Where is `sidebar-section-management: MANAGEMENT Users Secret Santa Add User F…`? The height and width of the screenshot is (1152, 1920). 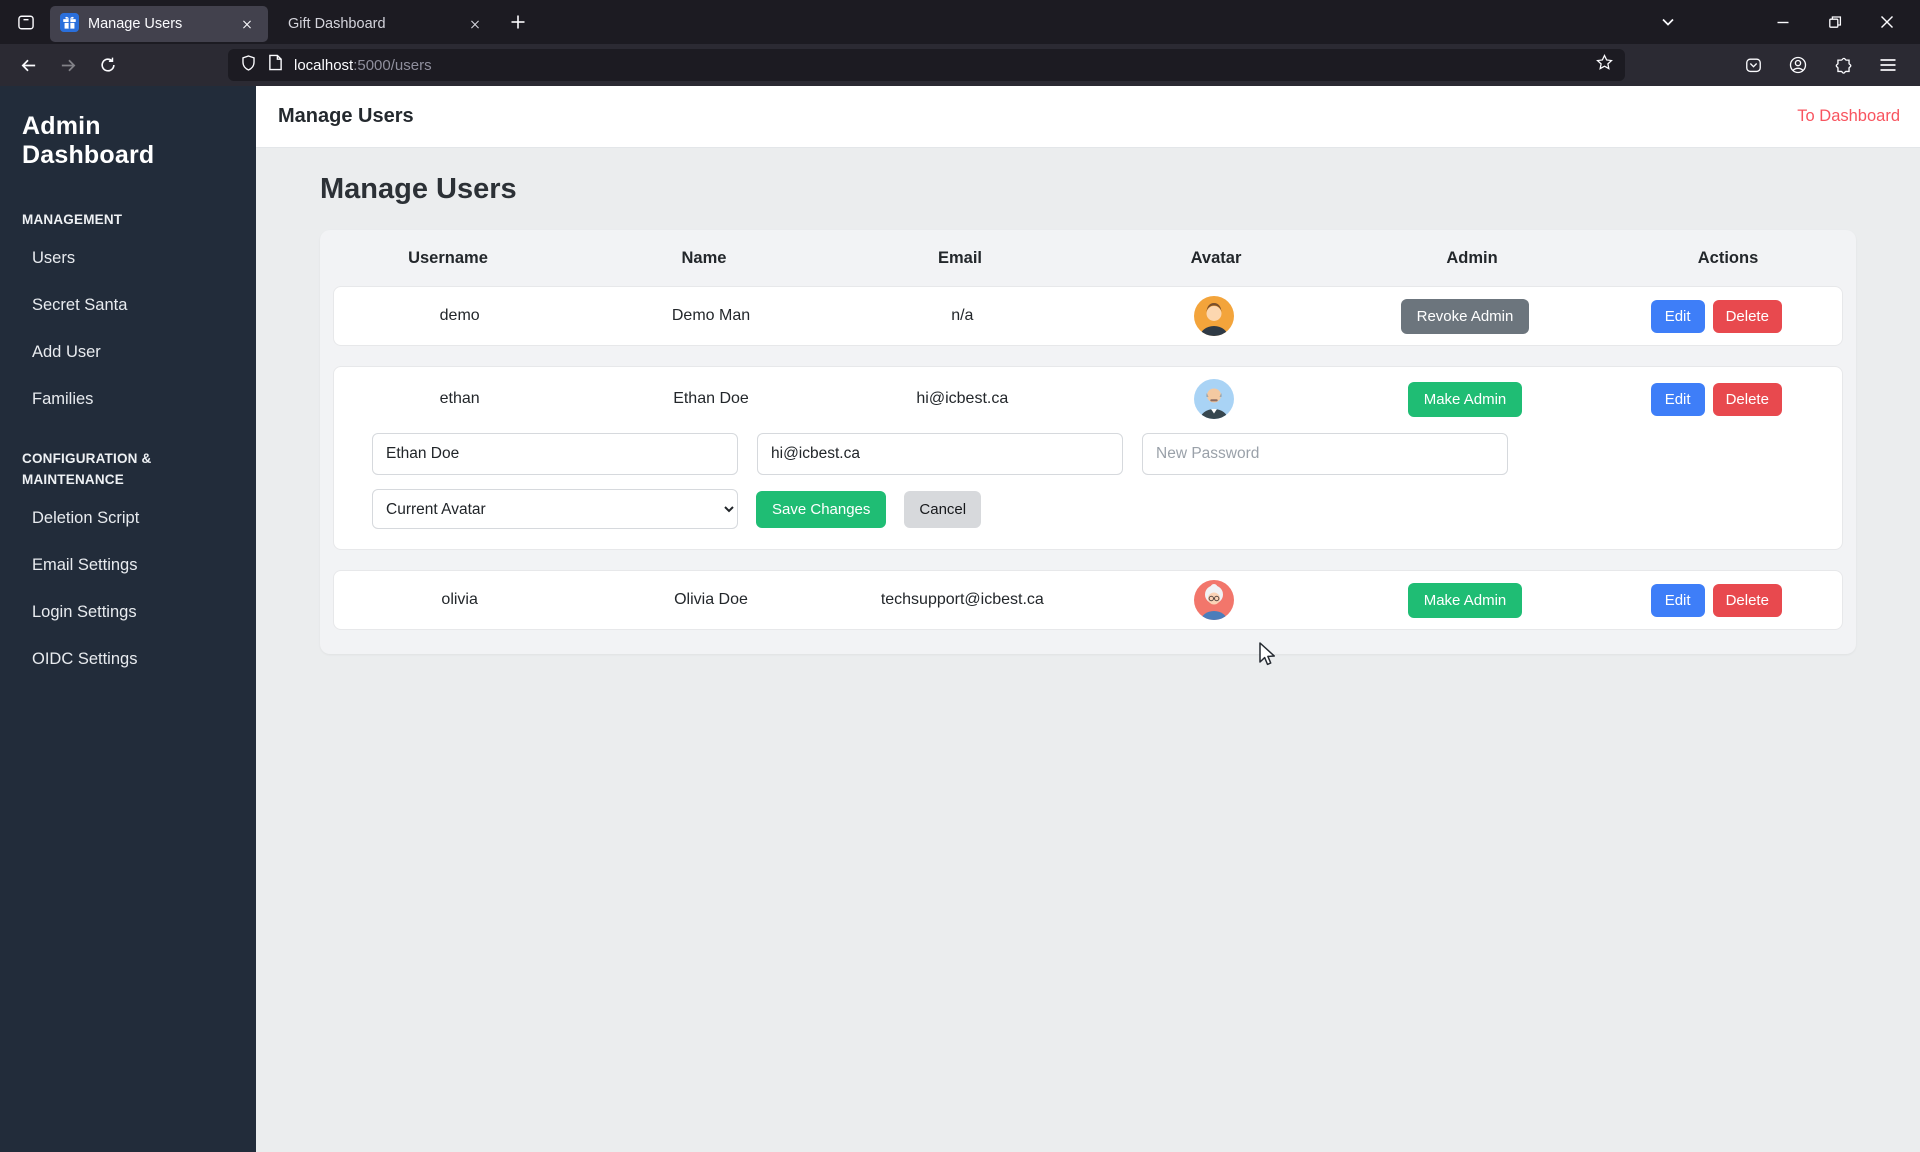 sidebar-section-management: MANAGEMENT Users Secret Santa Add User F… is located at coordinates (128, 314).